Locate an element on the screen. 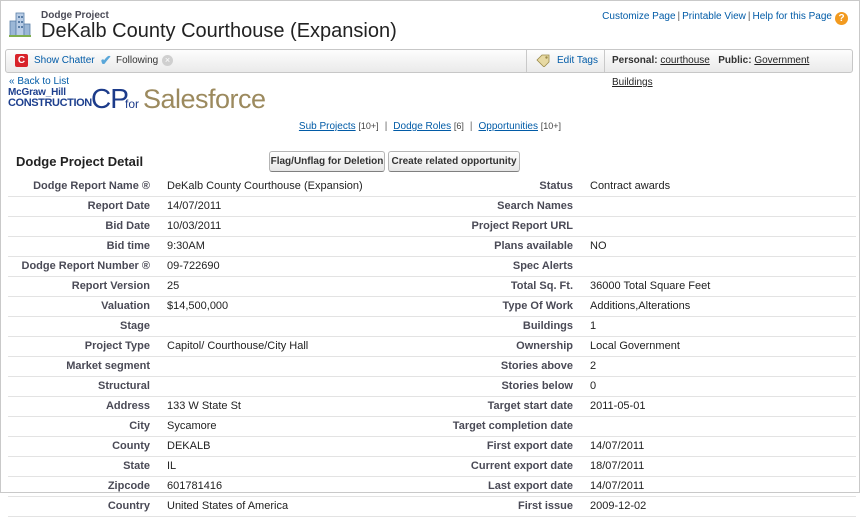 The height and width of the screenshot is (517, 860). field-value: United States of America is located at coordinates (228, 506).